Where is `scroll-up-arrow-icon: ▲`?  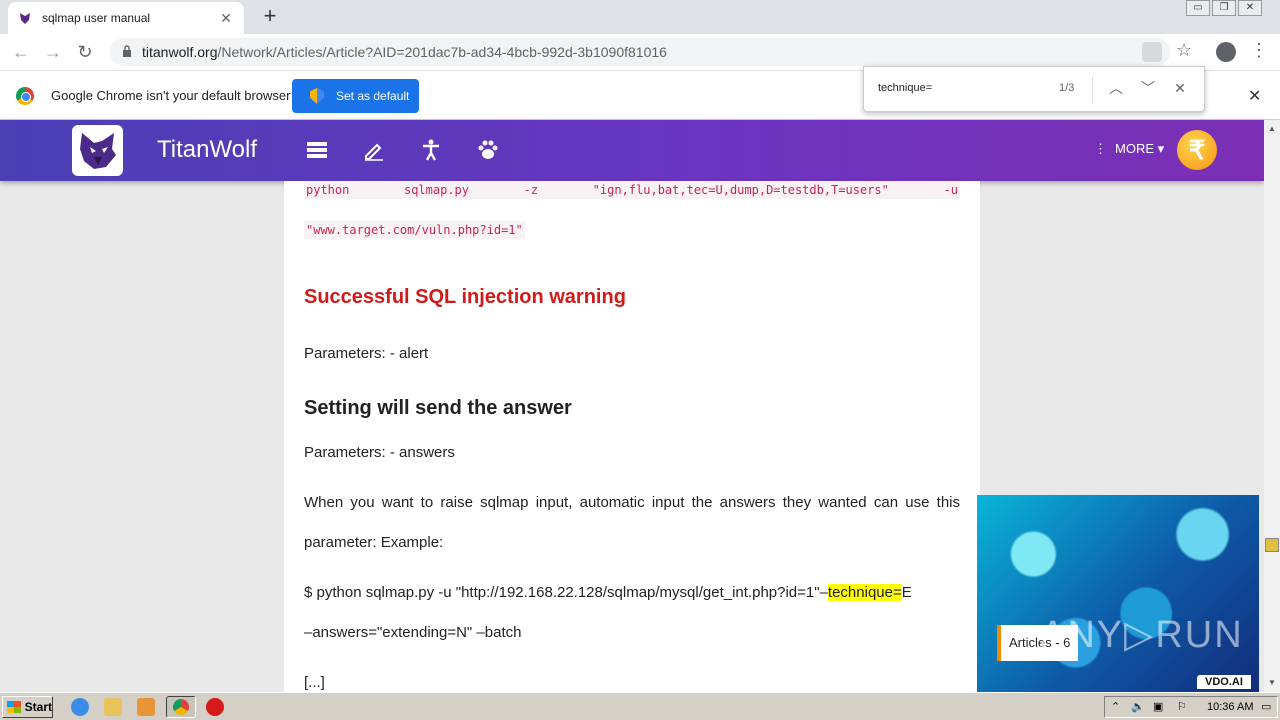 scroll-up-arrow-icon: ▲ is located at coordinates (1272, 129).